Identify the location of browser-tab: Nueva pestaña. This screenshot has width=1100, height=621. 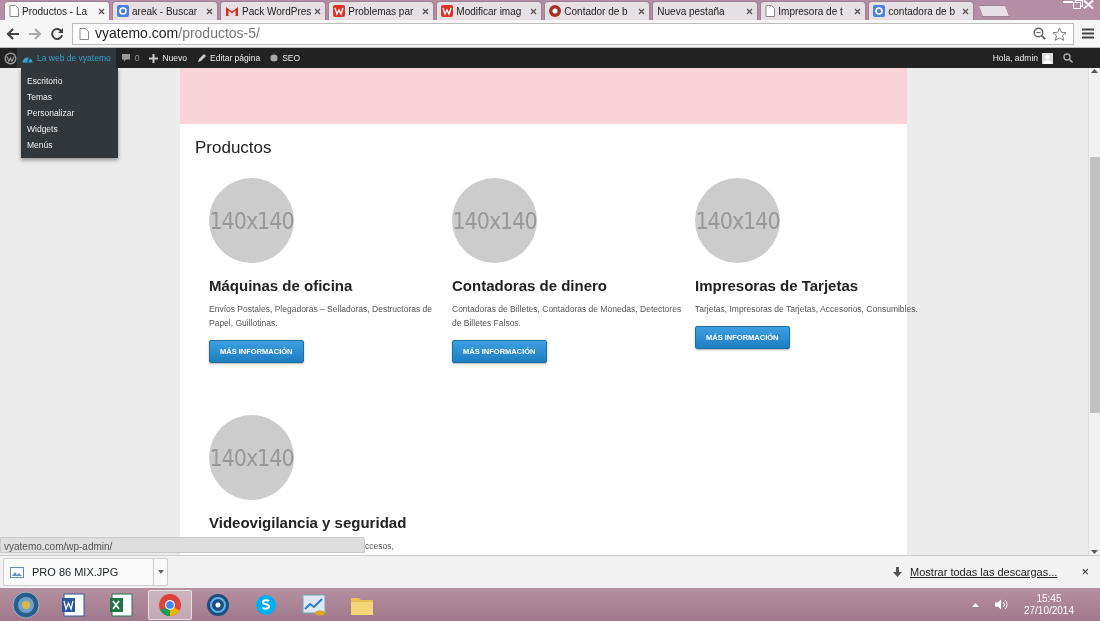
(705, 10).